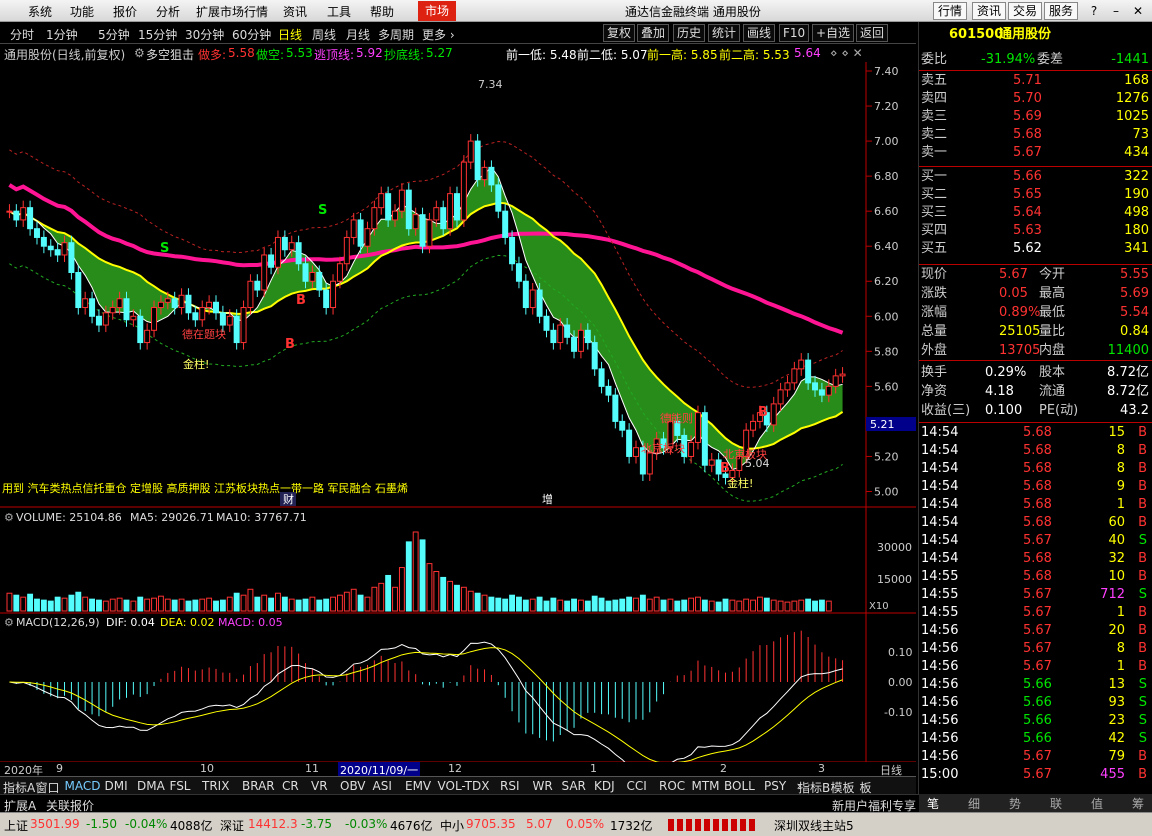 This screenshot has height=836, width=1152. Describe the element at coordinates (574, 786) in the screenshot. I see `indicator-tab-sar: SAR` at that location.